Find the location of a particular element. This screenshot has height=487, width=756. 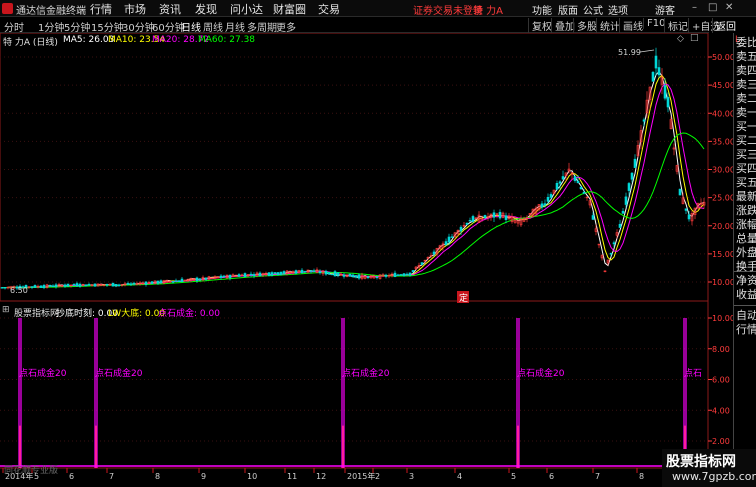

menu-jiaoyi: 交易 is located at coordinates (329, 9).